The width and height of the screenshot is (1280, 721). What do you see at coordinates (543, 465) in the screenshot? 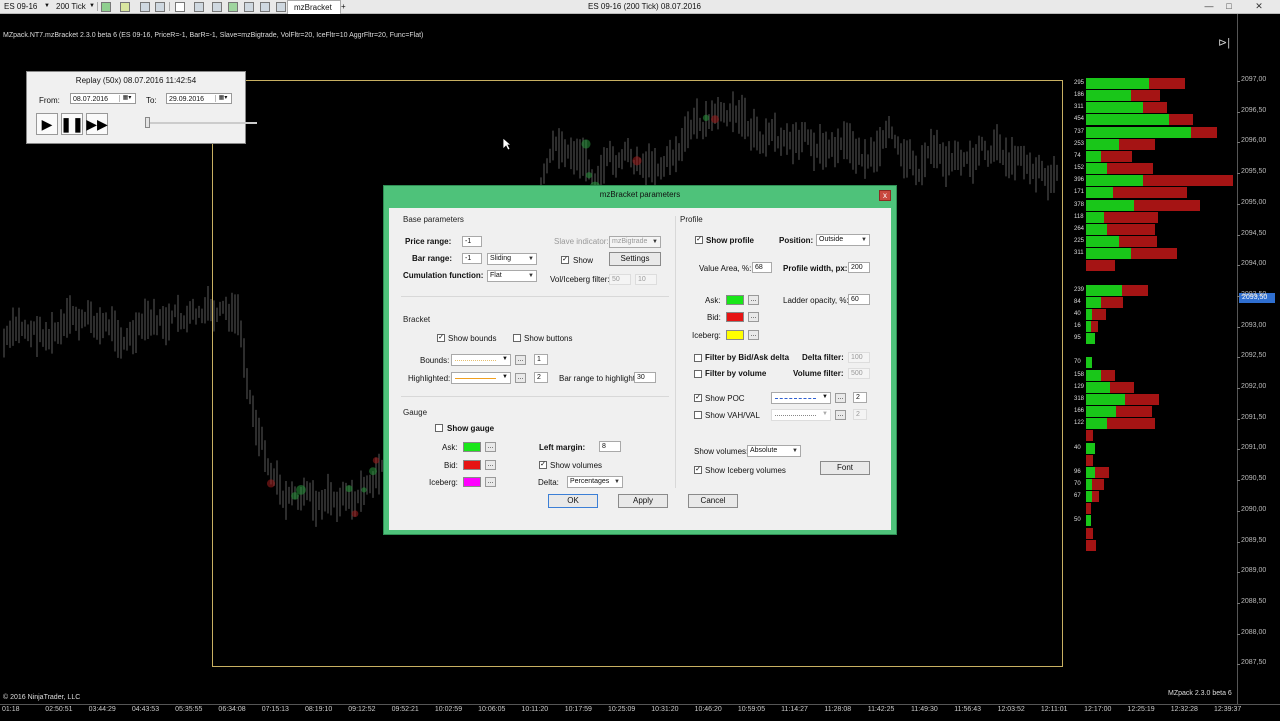
I see `show-volumes-checkbox: ✓` at bounding box center [543, 465].